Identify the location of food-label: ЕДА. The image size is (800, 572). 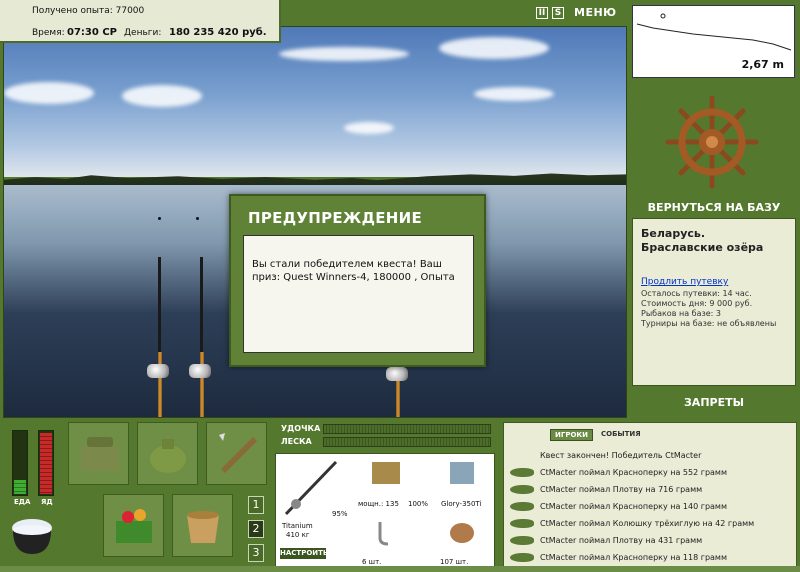
(22, 502).